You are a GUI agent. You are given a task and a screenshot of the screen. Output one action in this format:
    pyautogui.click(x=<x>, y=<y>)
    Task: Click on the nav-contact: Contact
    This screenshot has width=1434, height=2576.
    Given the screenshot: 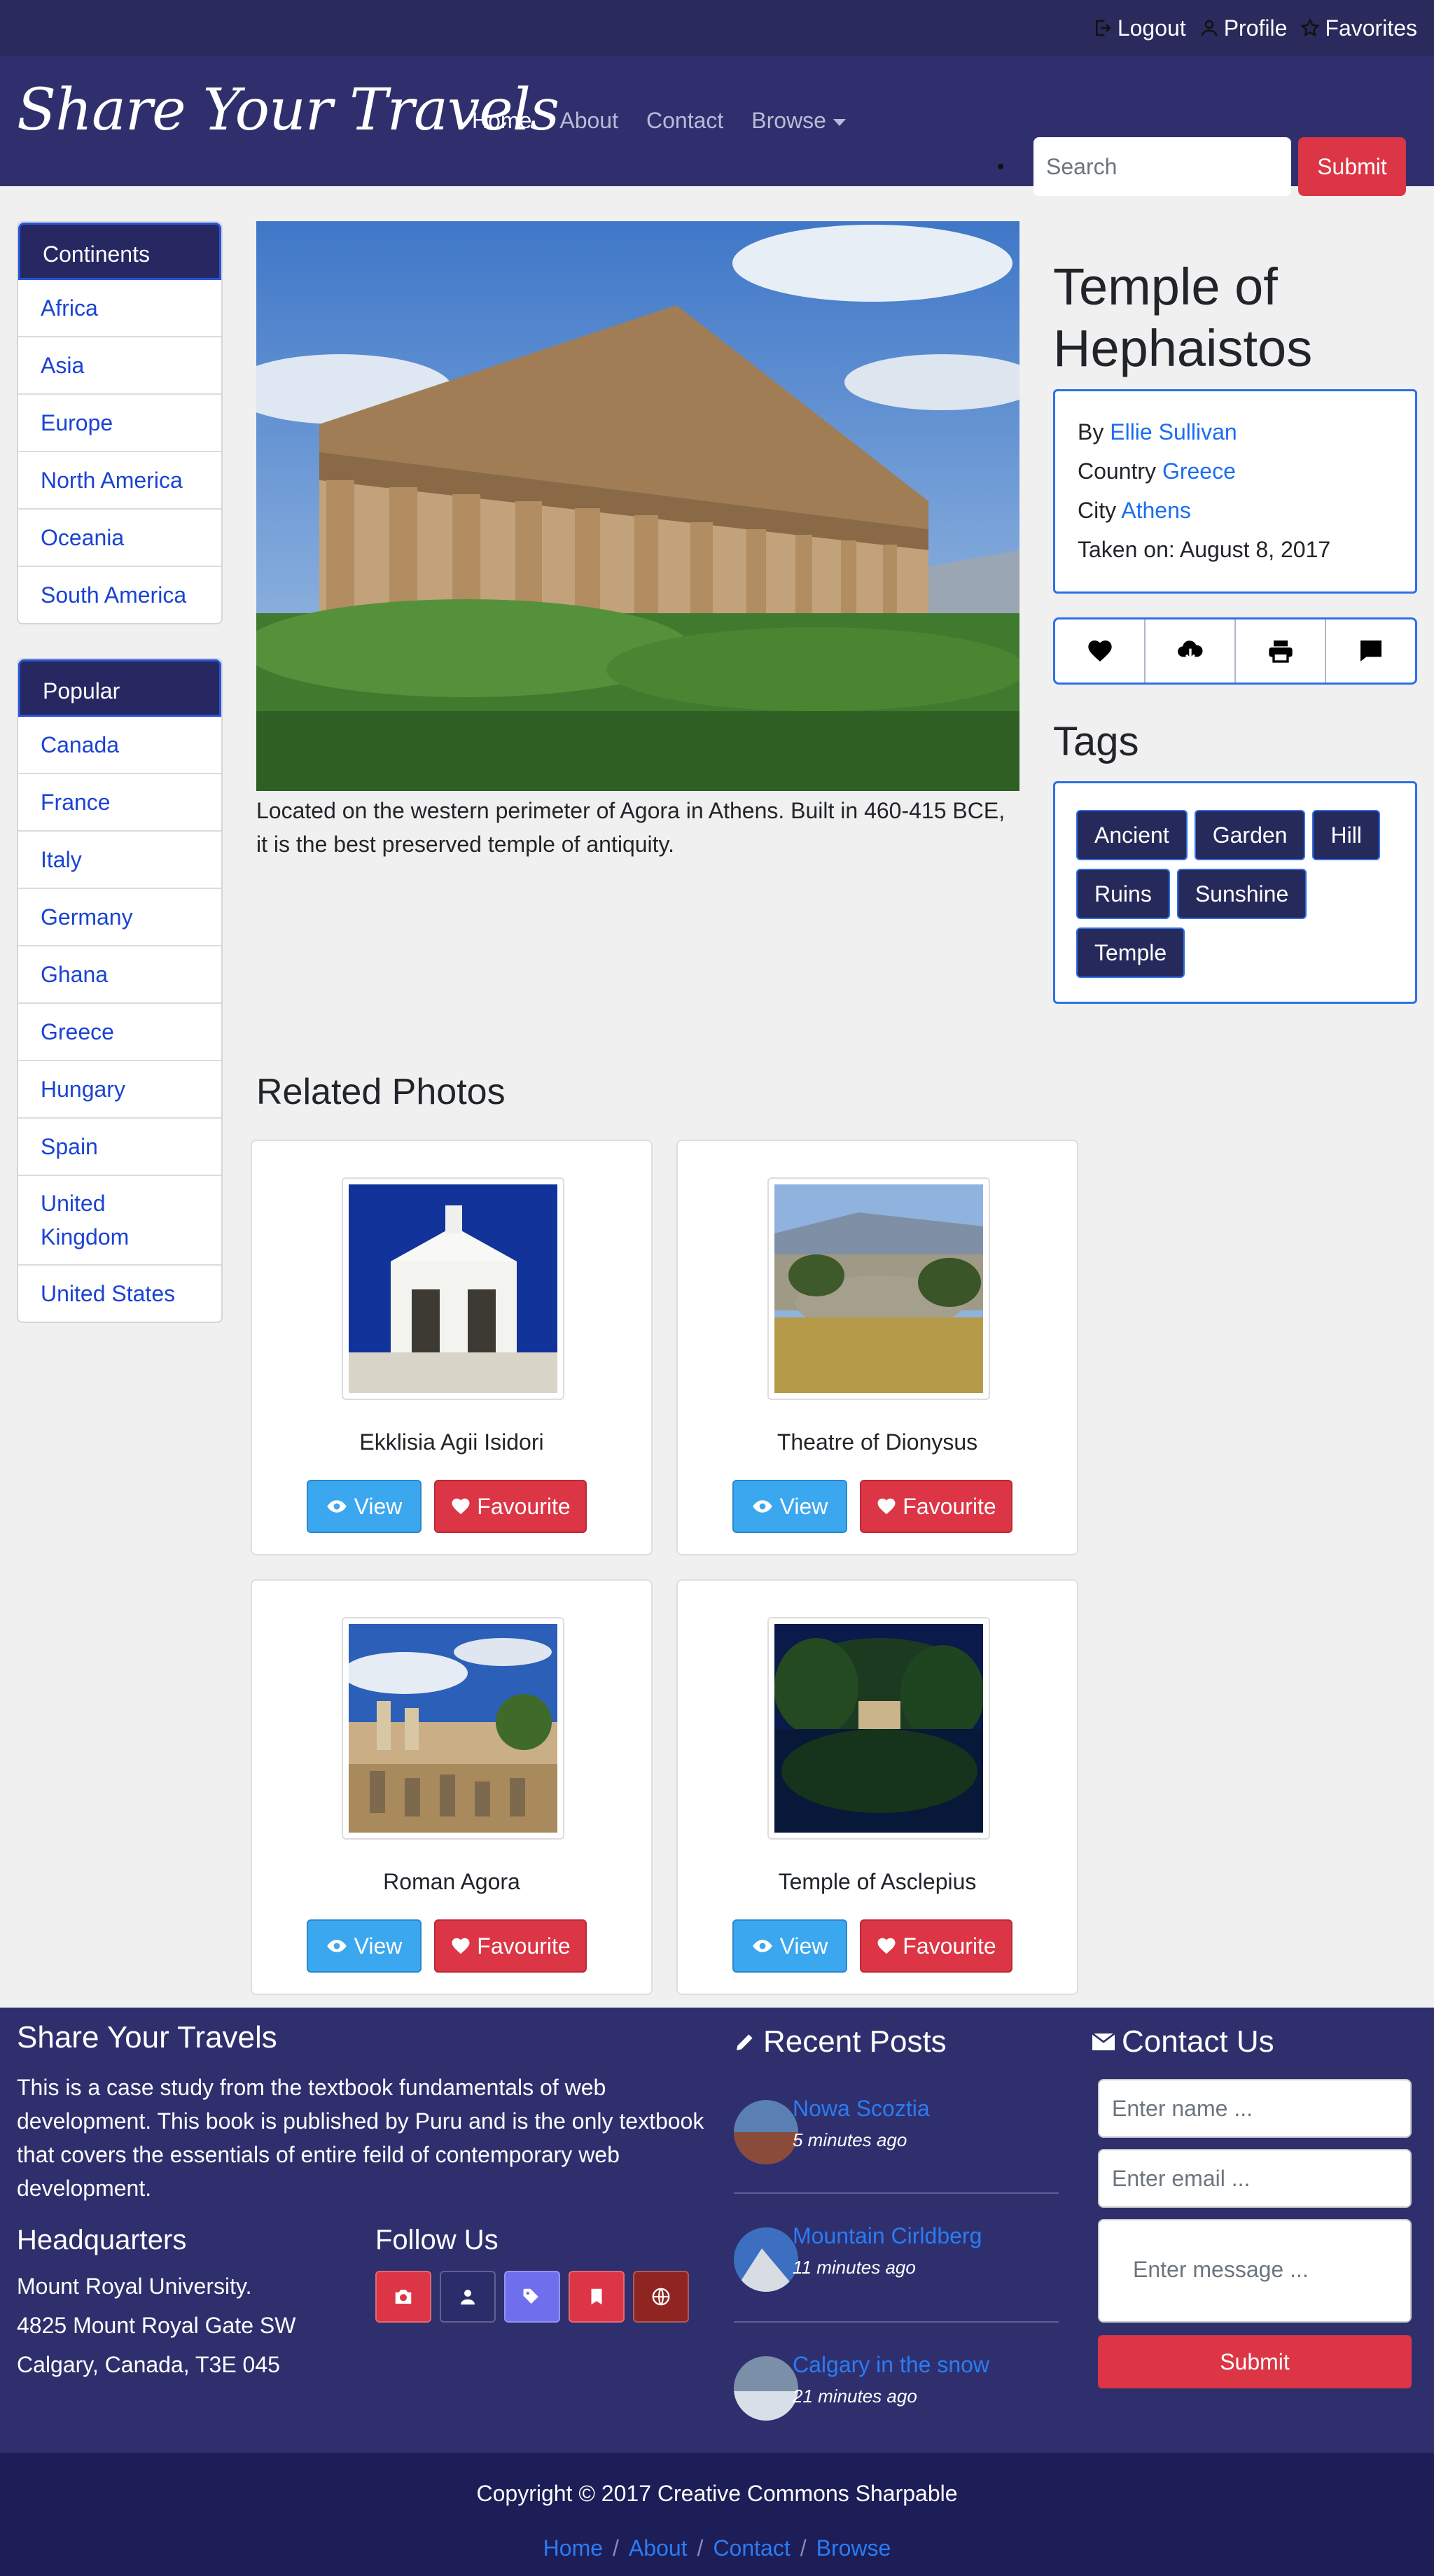 What is the action you would take?
    pyautogui.click(x=684, y=121)
    